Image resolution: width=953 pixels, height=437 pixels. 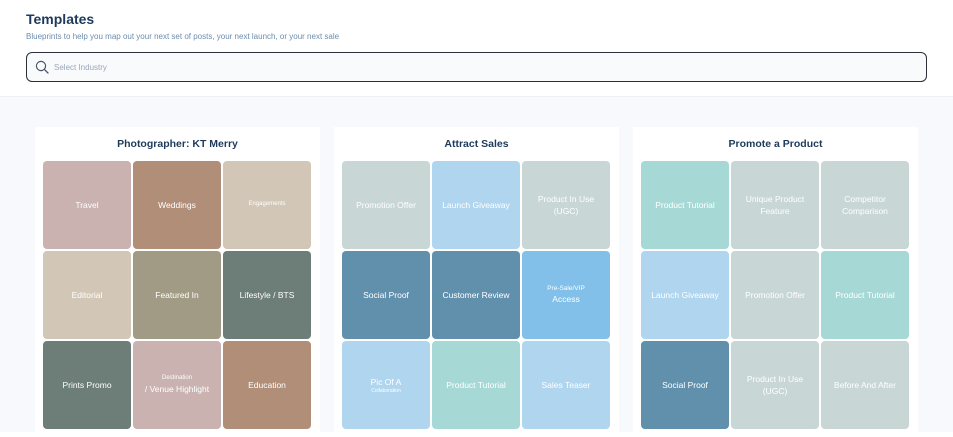 I want to click on template-tile-featured-in: Featured In, so click(x=177, y=295).